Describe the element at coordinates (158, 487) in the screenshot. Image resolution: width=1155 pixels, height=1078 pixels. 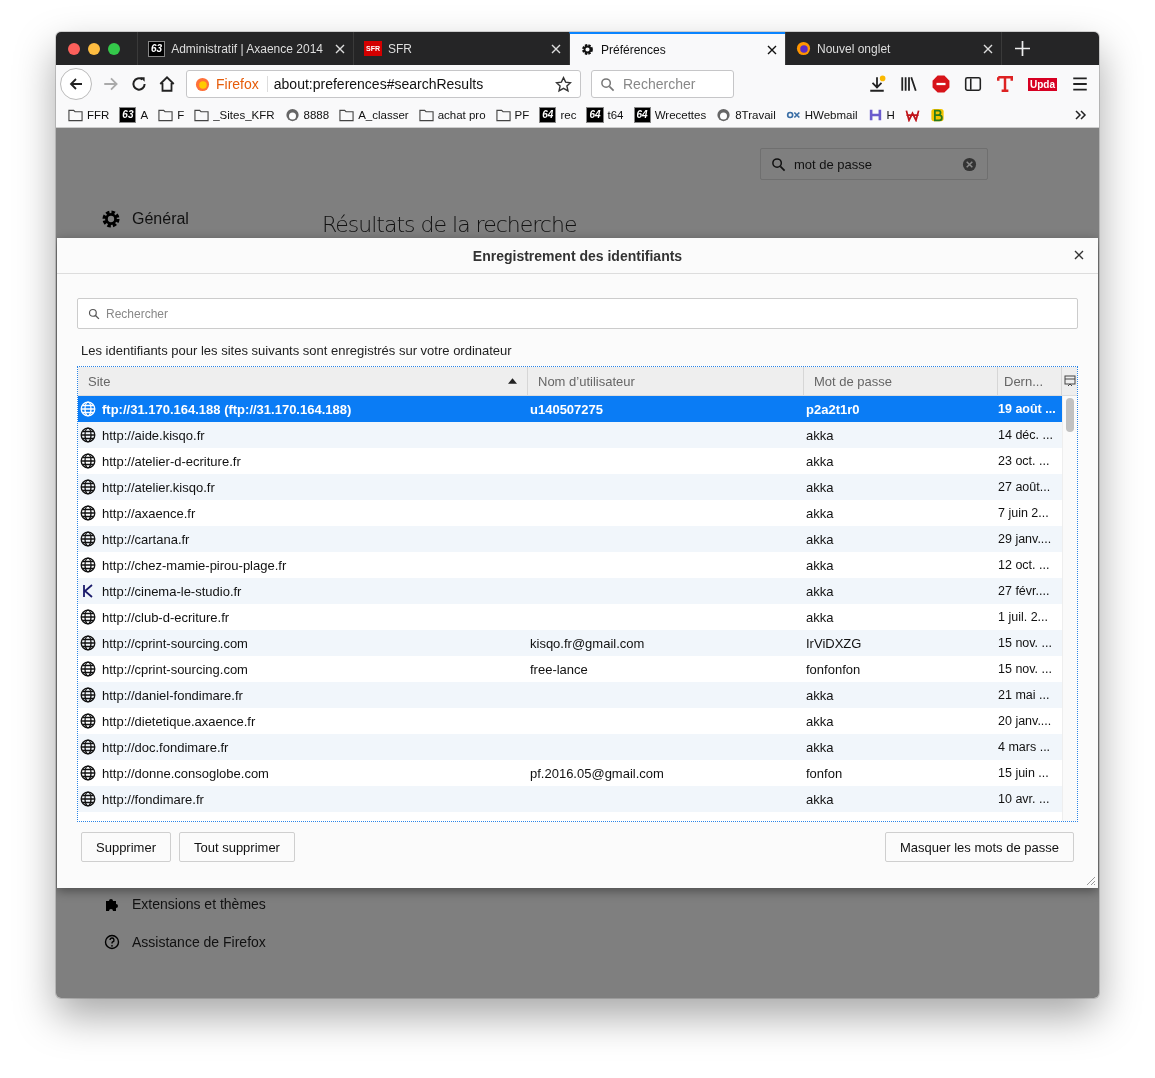
I see `site-cell: http://atelier.kisqo.fr` at that location.